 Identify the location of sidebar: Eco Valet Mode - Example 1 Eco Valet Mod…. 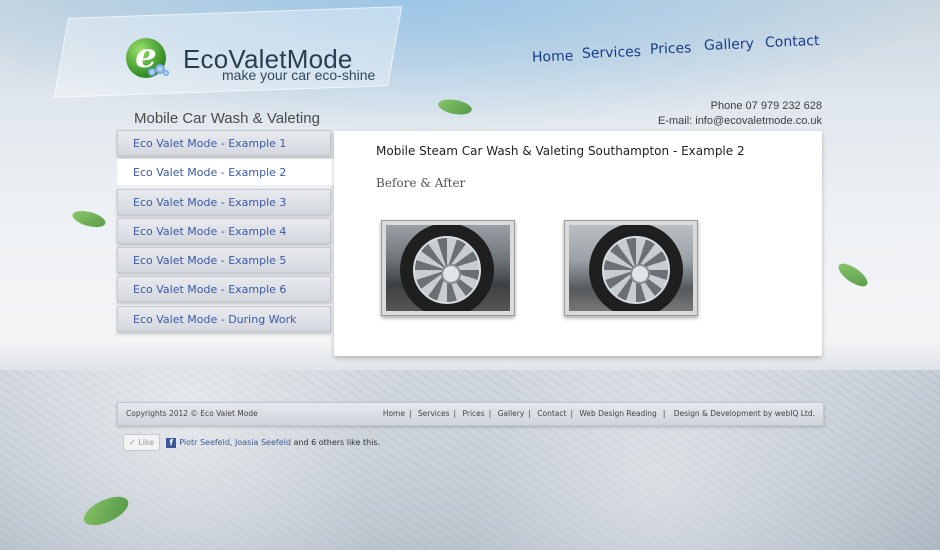
(226, 232).